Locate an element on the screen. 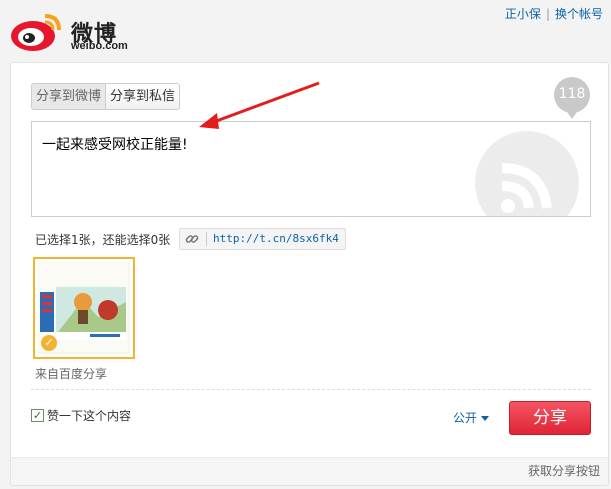 This screenshot has width=611, height=489. weibo-eye-icon is located at coordinates (36, 32).